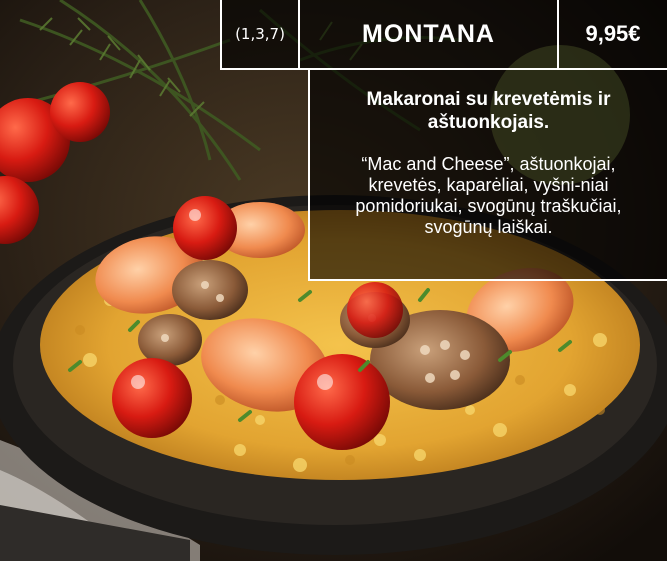  I want to click on allergen-codes: (1,3,7), so click(259, 34).